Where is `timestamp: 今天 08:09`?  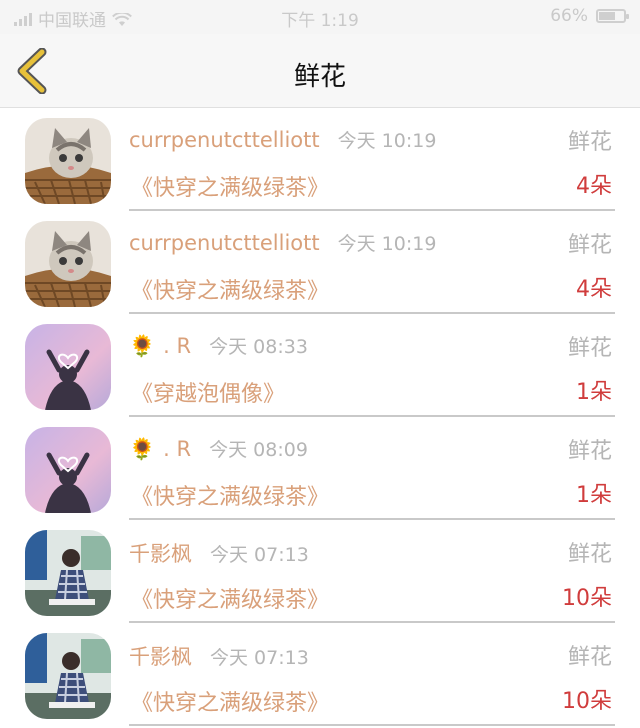 timestamp: 今天 08:09 is located at coordinates (258, 450).